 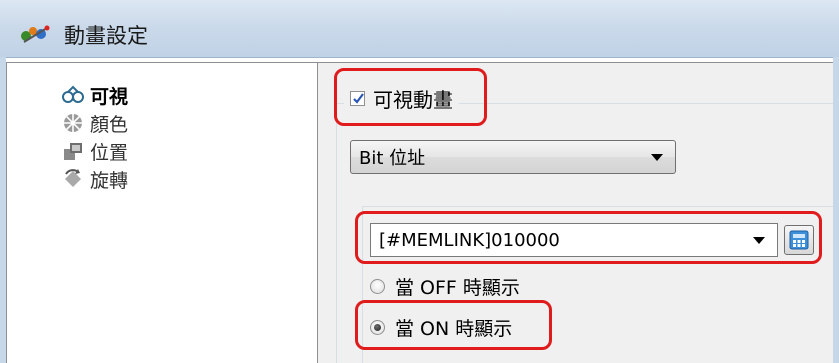 What do you see at coordinates (73, 123) in the screenshot?
I see `color-wheel-icon` at bounding box center [73, 123].